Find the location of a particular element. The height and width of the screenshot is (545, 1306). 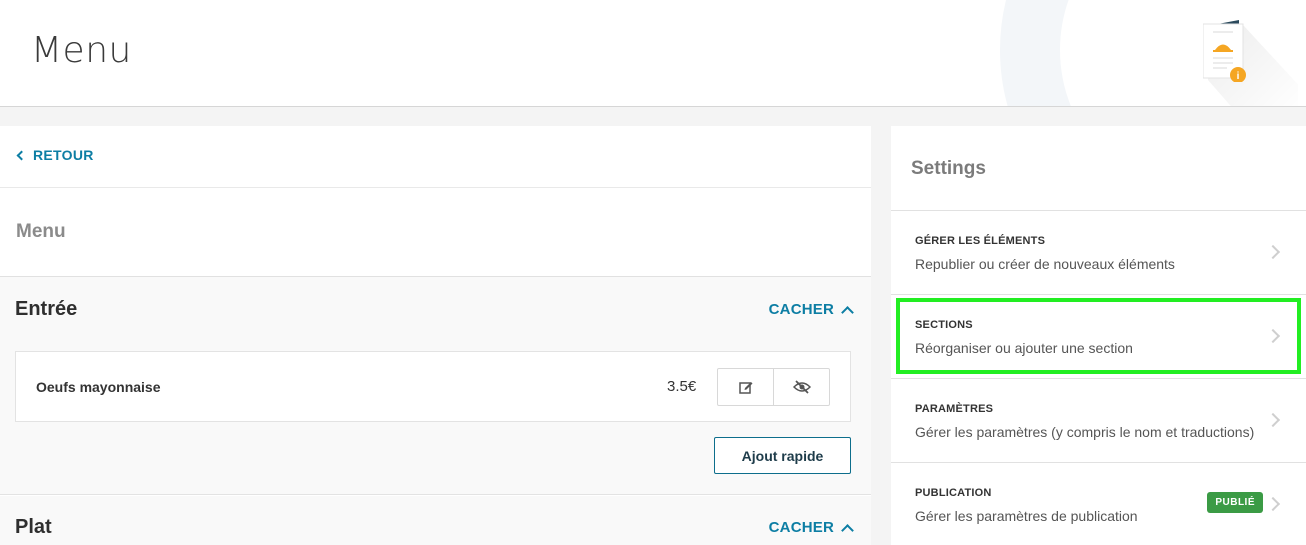

hide-item-button is located at coordinates (801, 387).